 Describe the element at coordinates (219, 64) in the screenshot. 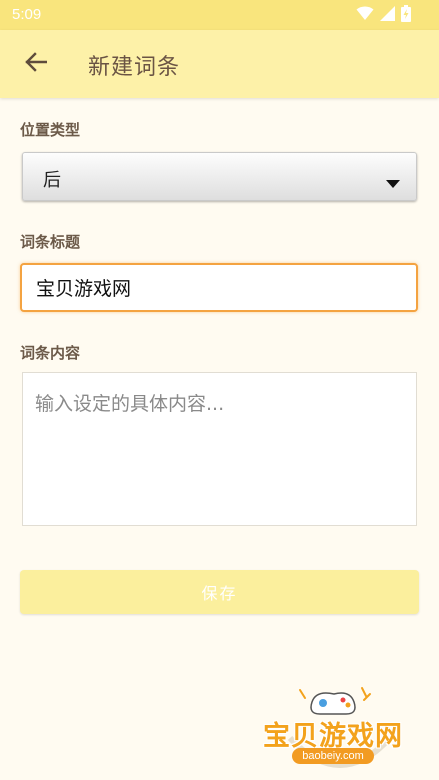

I see `app-bar: 新建词条` at that location.